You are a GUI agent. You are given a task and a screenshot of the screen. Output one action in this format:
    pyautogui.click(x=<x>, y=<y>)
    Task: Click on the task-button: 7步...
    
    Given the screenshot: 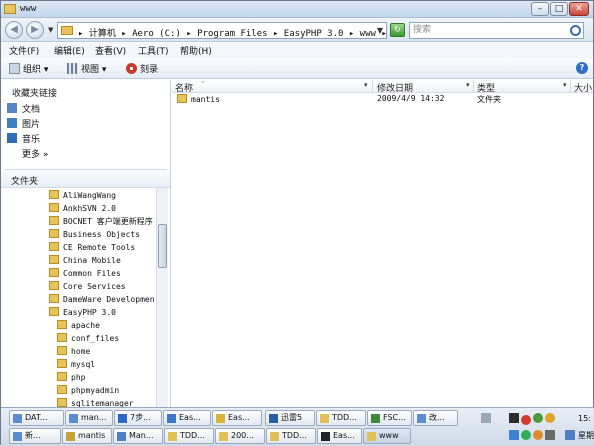 What is the action you would take?
    pyautogui.click(x=138, y=418)
    